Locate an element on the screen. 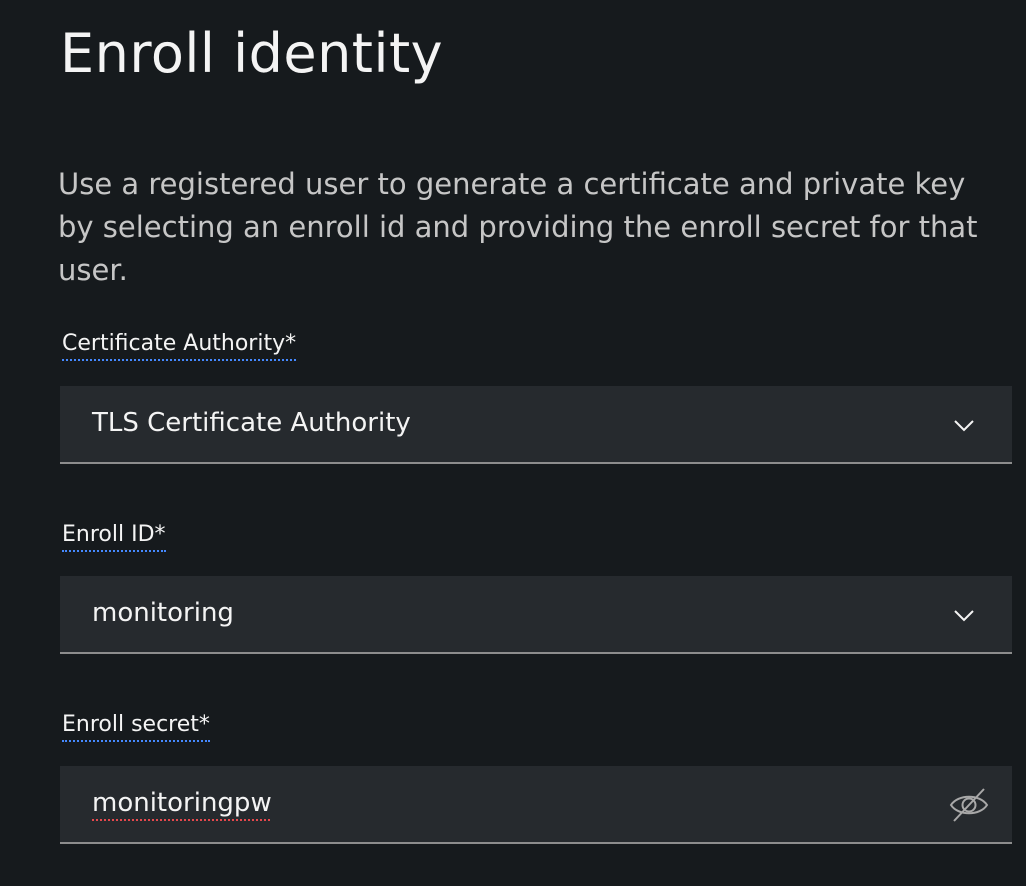  enroll-secret-value: monitoringpw is located at coordinates (182, 803).